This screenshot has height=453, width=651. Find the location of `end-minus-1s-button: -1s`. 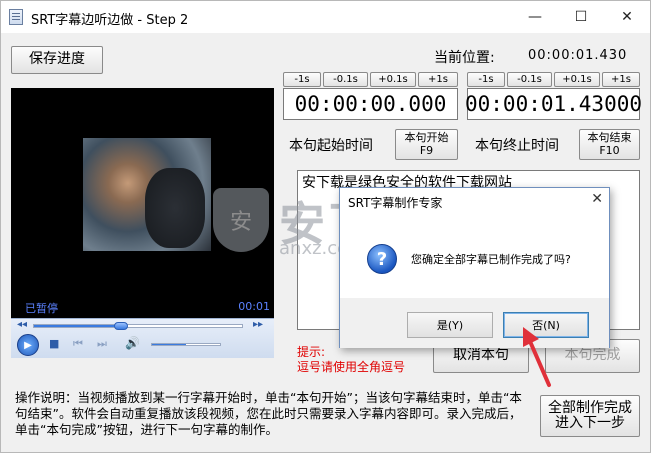

end-minus-1s-button: -1s is located at coordinates (486, 79).